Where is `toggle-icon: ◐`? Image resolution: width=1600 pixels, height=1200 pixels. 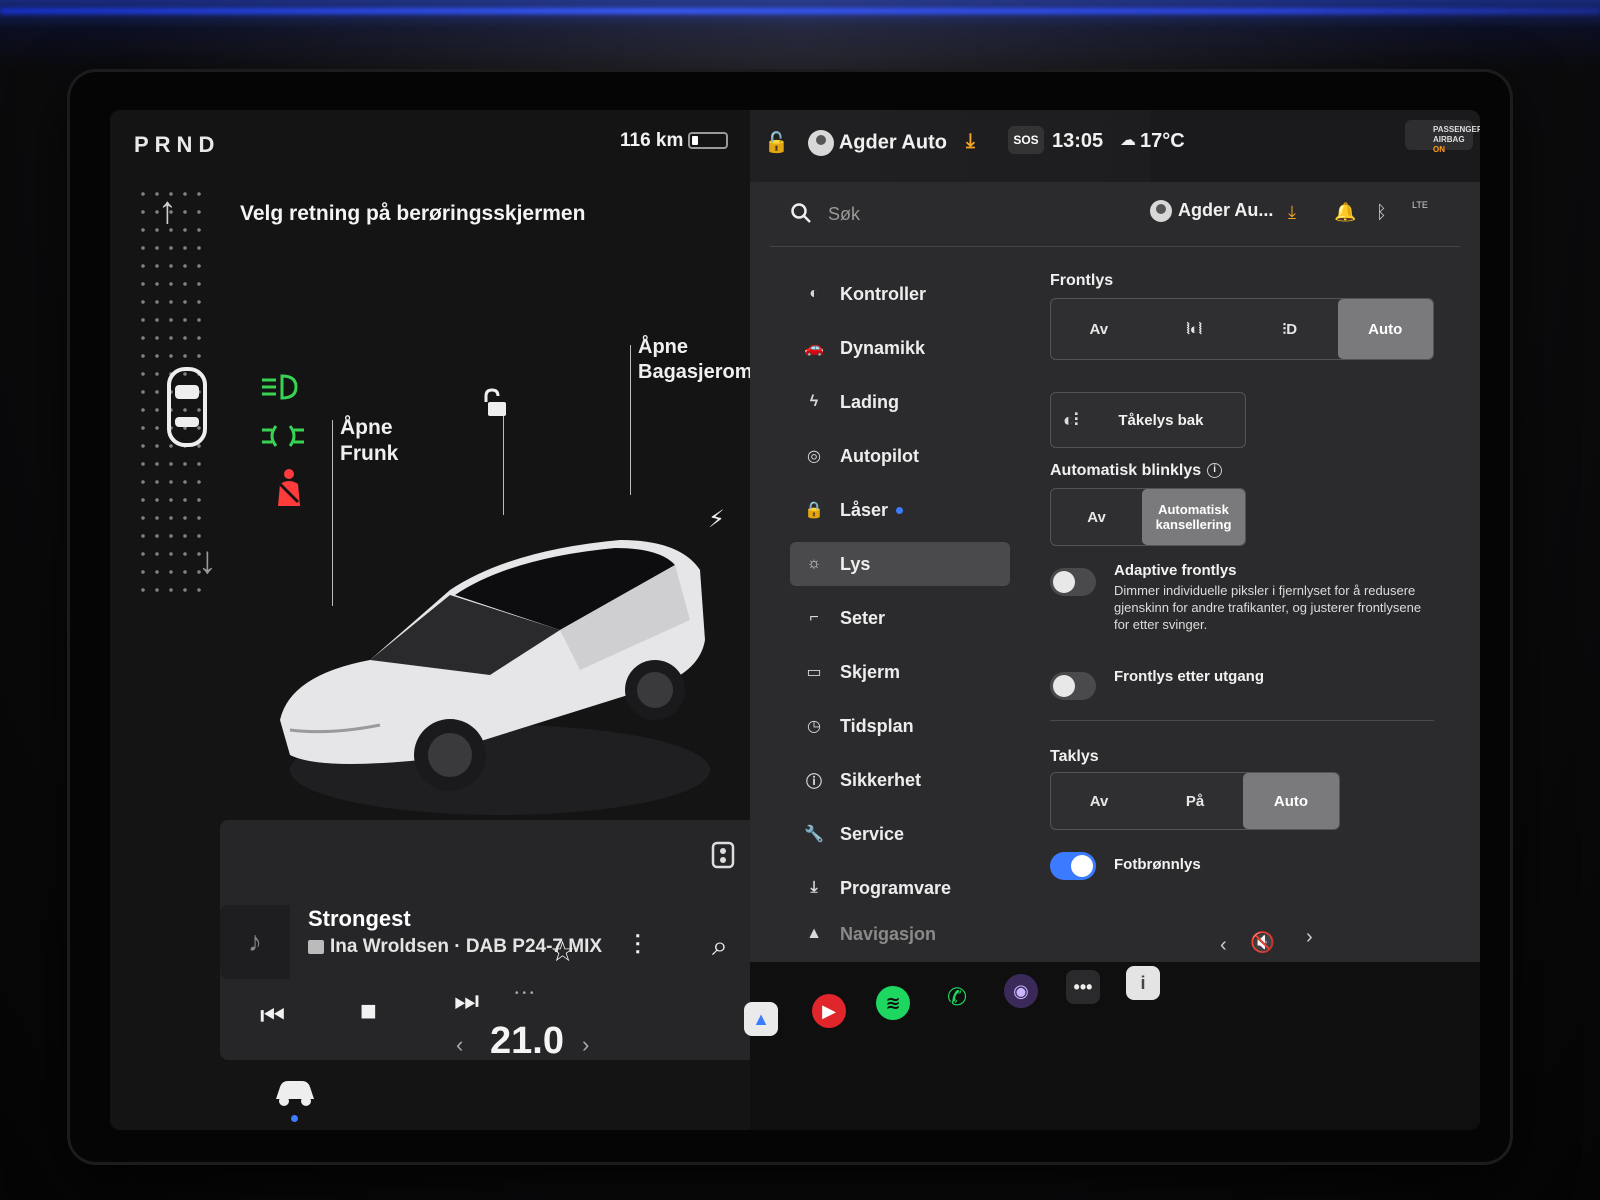 toggle-icon: ◐ is located at coordinates (814, 293).